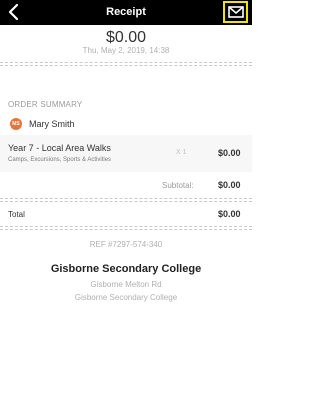 The width and height of the screenshot is (320, 419). Describe the element at coordinates (16, 214) in the screenshot. I see `total-label: Total` at that location.